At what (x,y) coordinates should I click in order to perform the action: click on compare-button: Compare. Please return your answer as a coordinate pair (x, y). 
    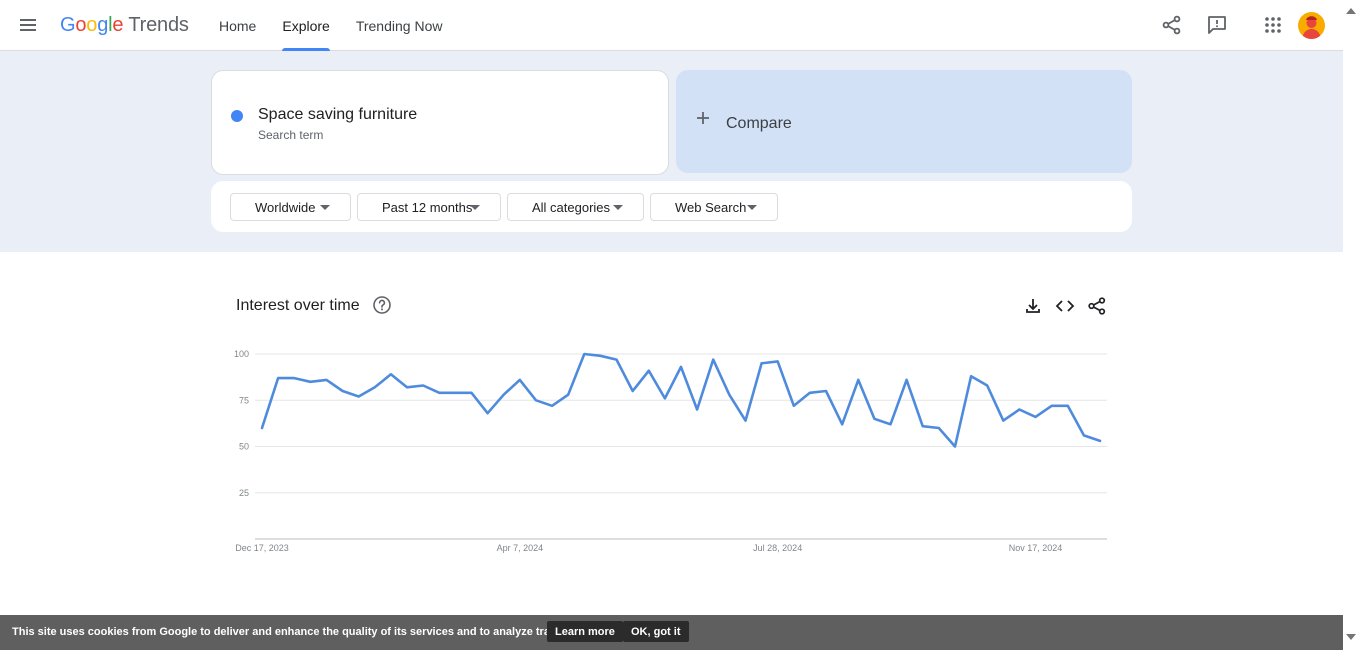
    Looking at the image, I should click on (904, 121).